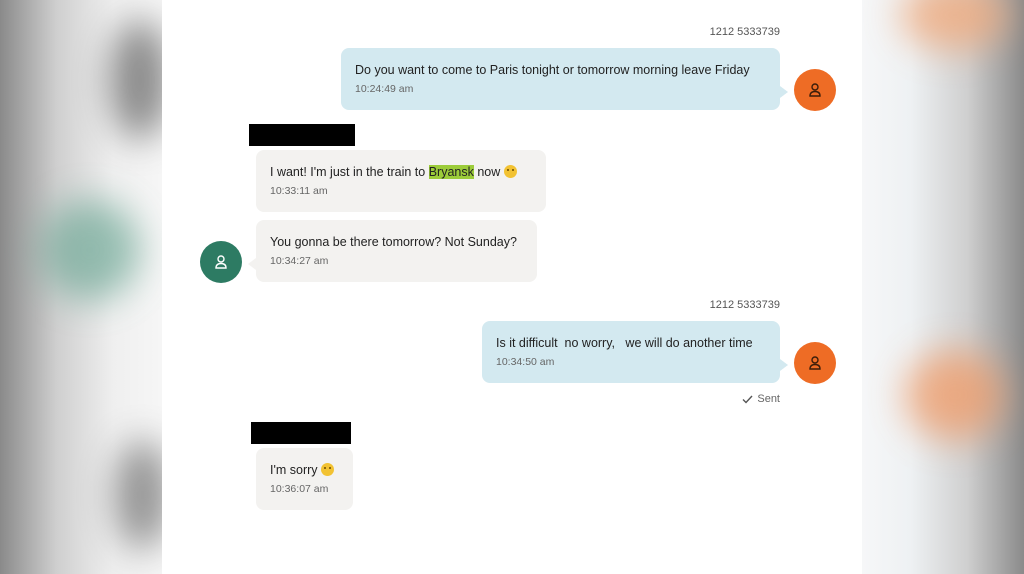  I want to click on message-timestamp: 10:24:49 am, so click(384, 89).